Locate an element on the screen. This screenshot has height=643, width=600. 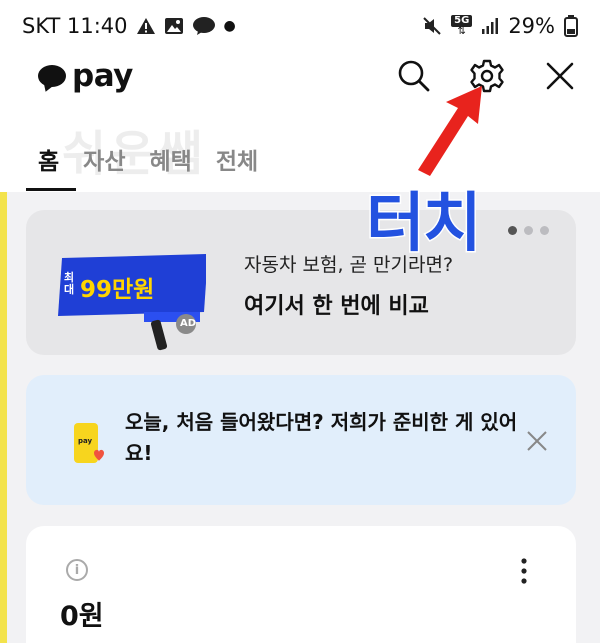
banner-amount: 99만원 is located at coordinates (117, 290).